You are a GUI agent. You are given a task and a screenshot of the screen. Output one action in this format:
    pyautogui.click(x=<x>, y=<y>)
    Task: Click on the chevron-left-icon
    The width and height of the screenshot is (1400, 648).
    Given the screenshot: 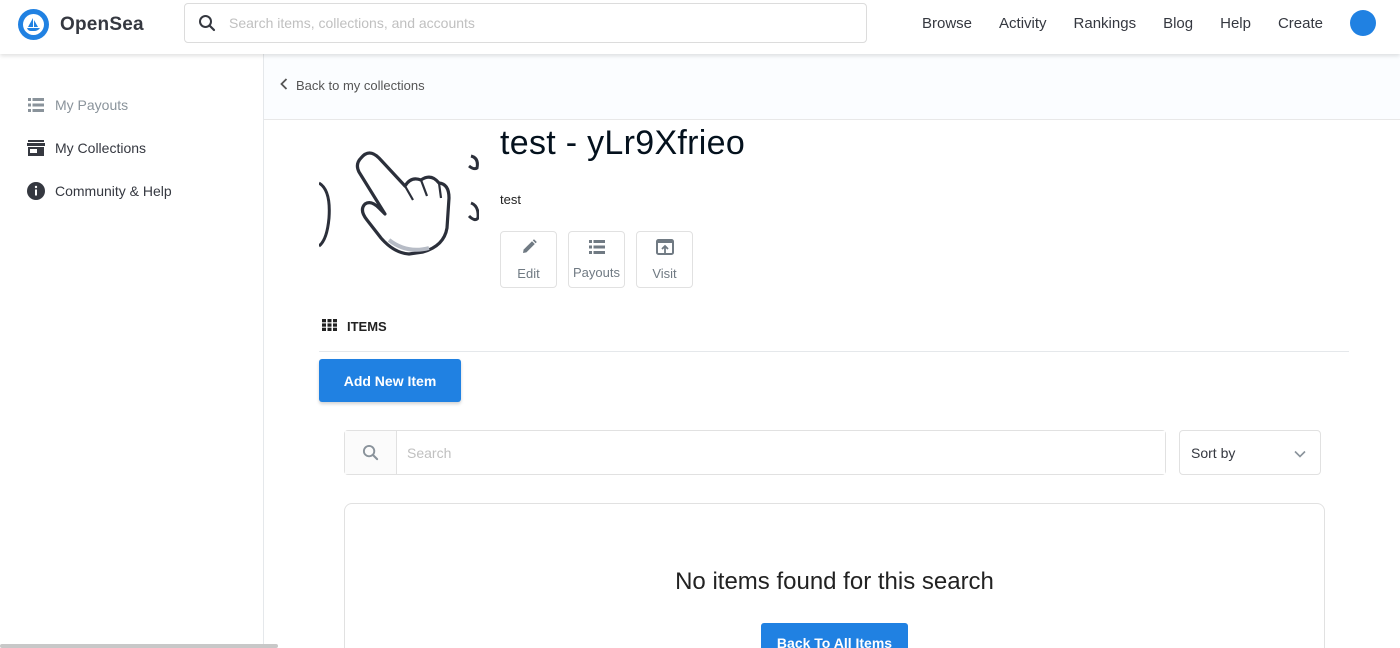 What is the action you would take?
    pyautogui.click(x=284, y=85)
    